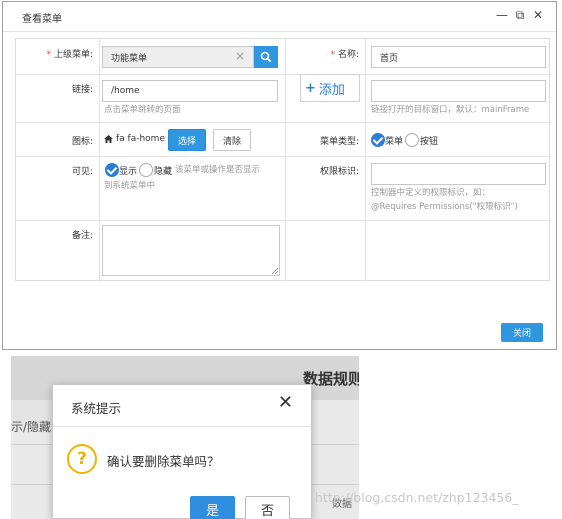  I want to click on watermark: http://blog.csdn.net/zhp123456_, so click(417, 497).